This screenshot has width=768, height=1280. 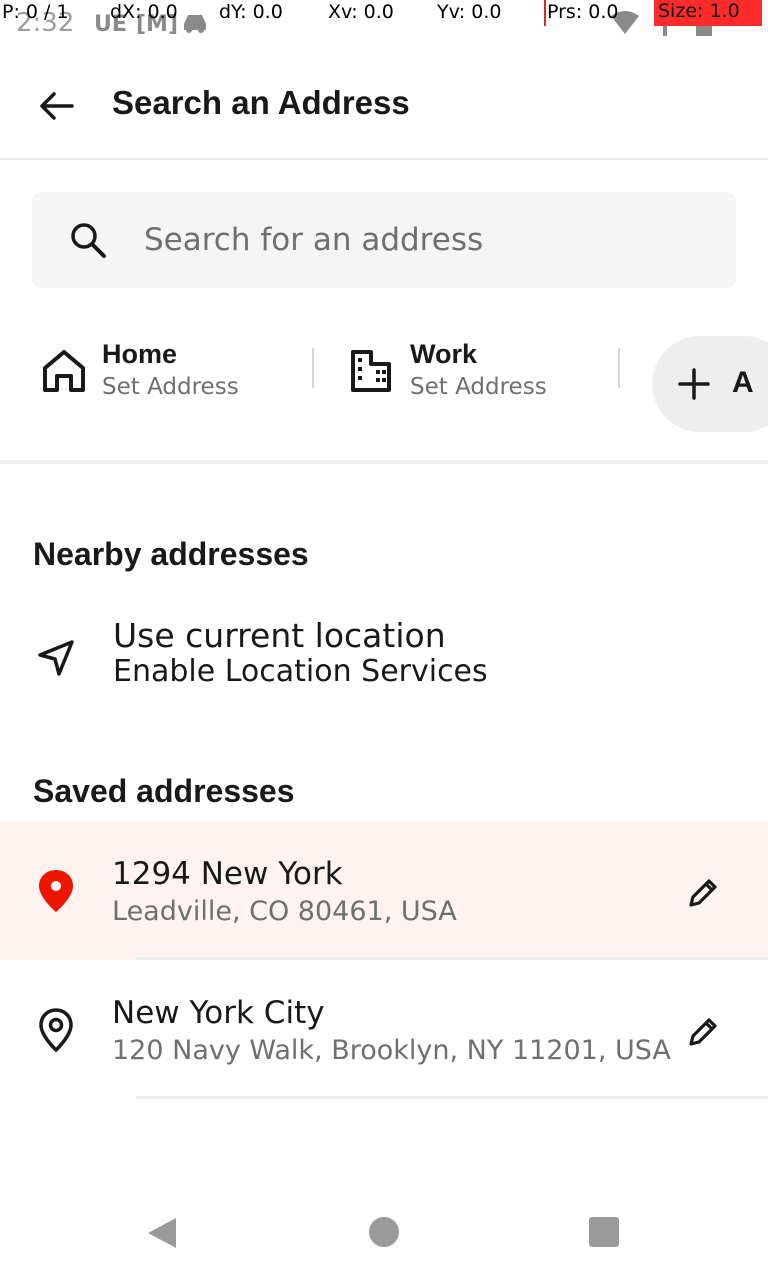 What do you see at coordinates (261, 102) in the screenshot?
I see `page-title: Search an Address` at bounding box center [261, 102].